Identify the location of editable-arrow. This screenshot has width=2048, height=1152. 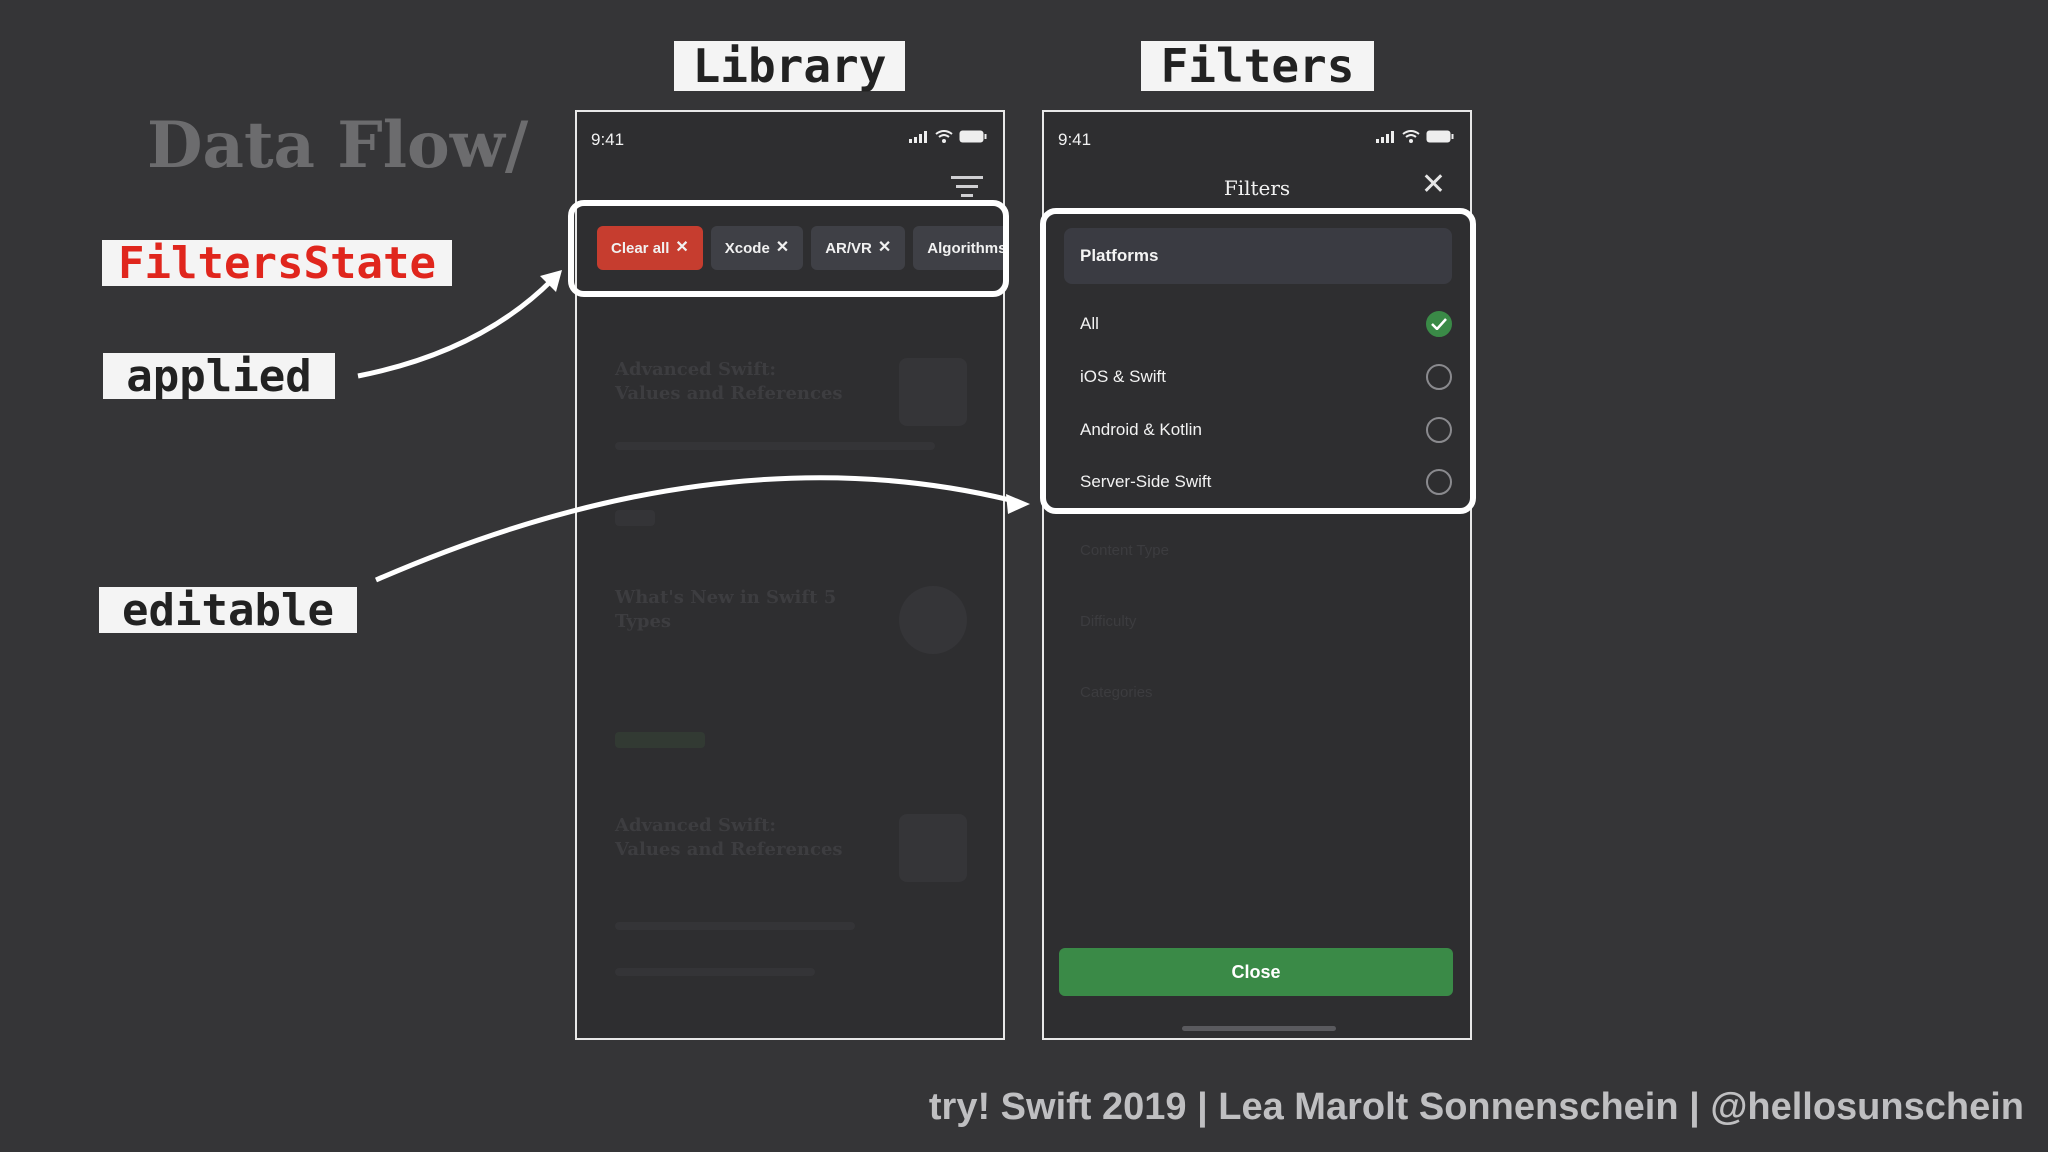
(693, 529).